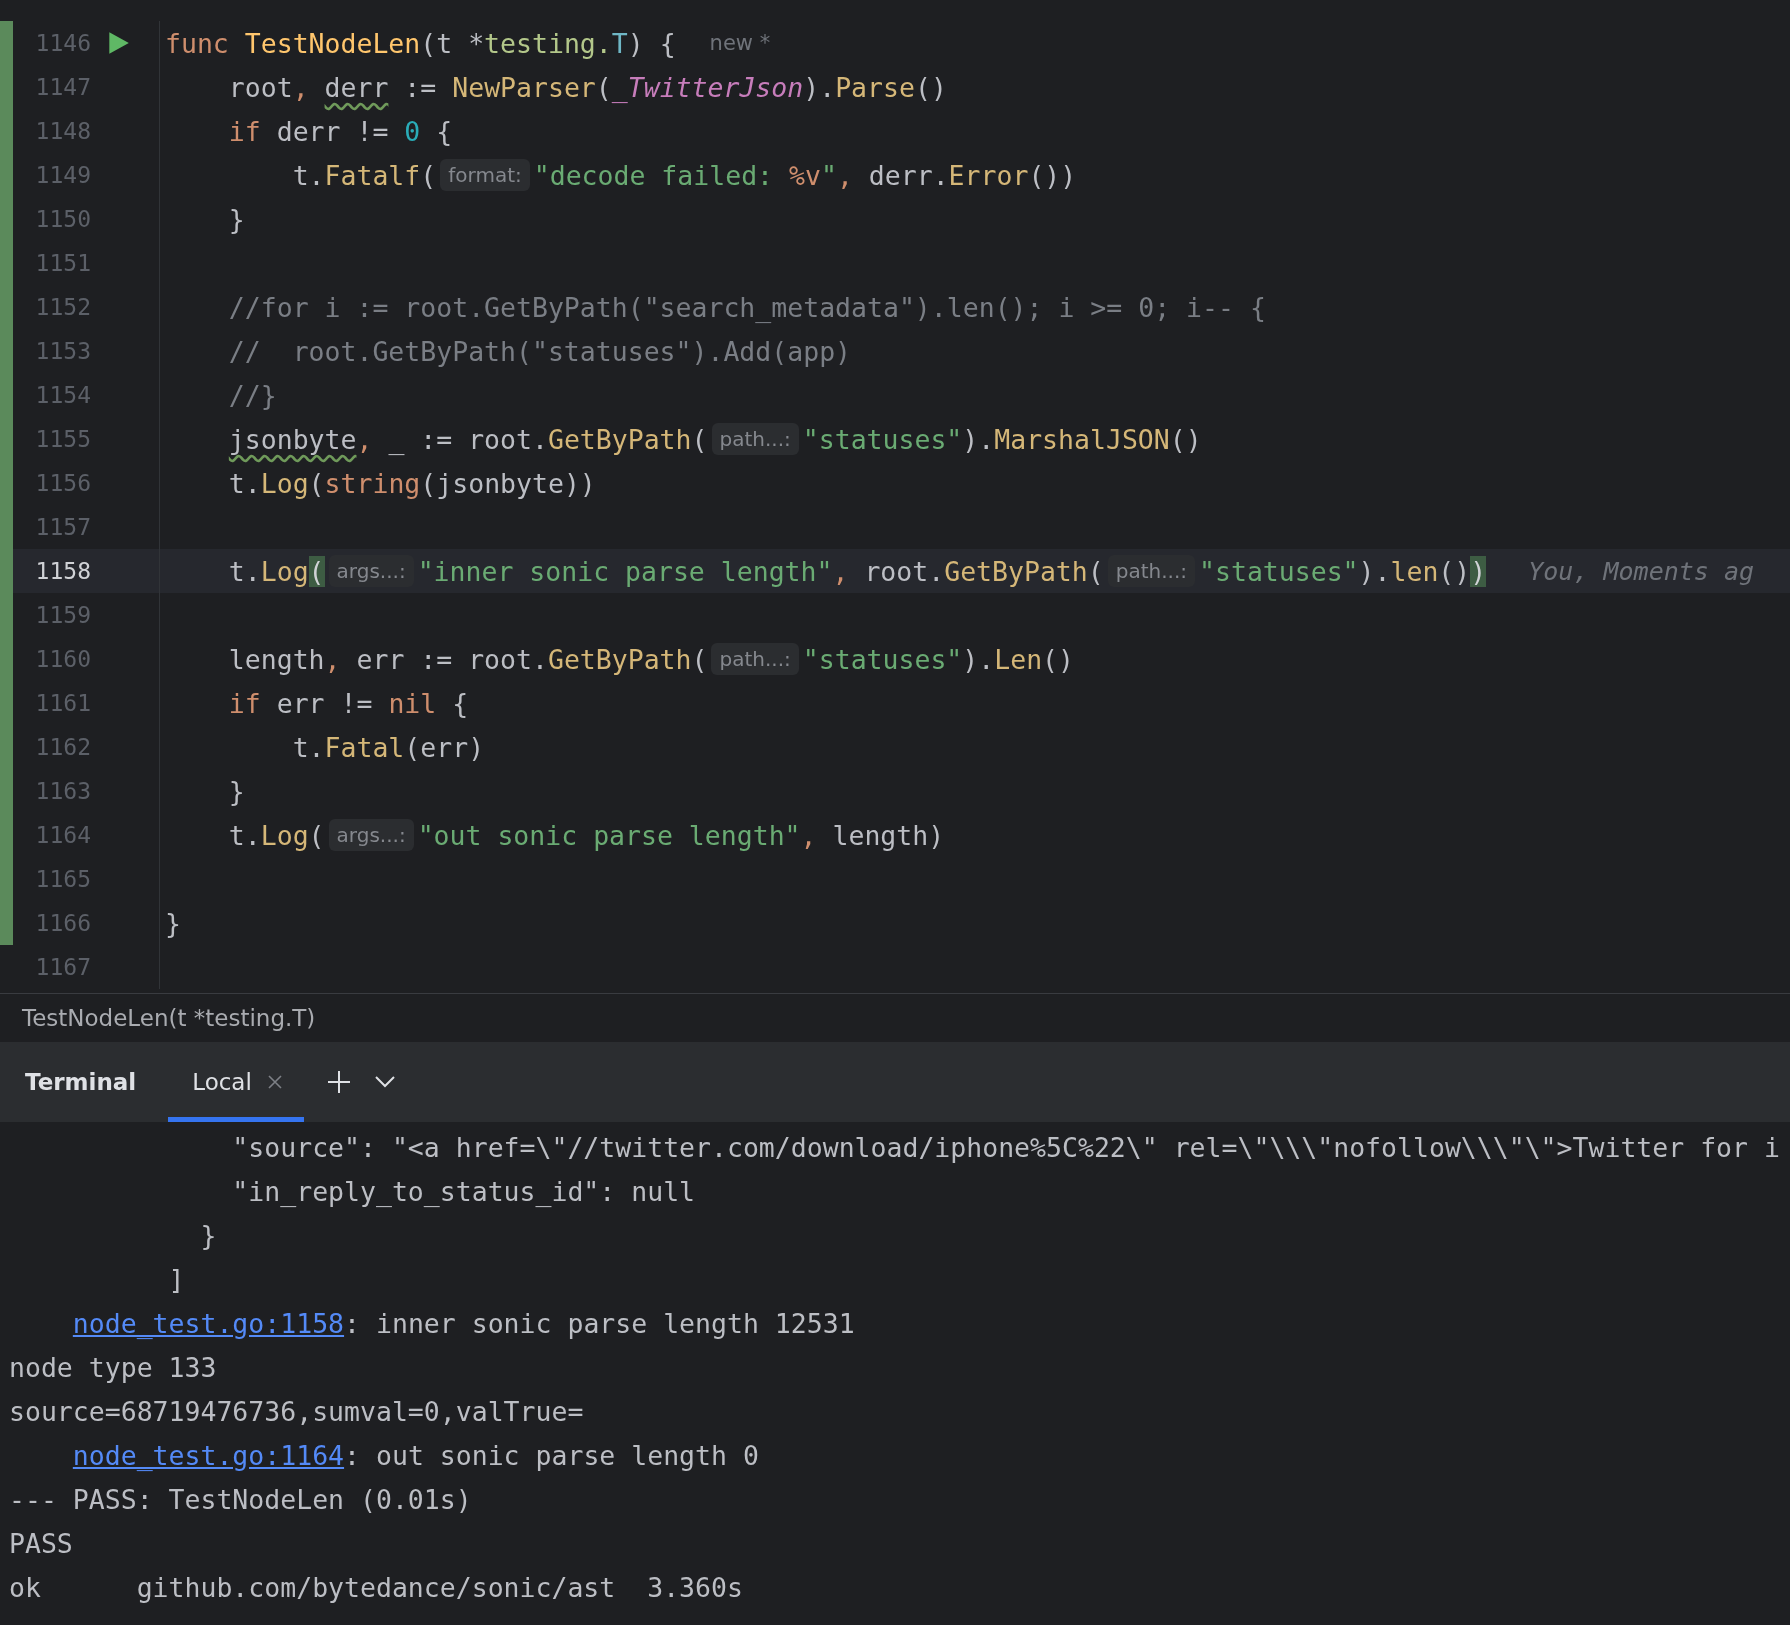  Describe the element at coordinates (62, 87) in the screenshot. I see `line-number: 1147` at that location.